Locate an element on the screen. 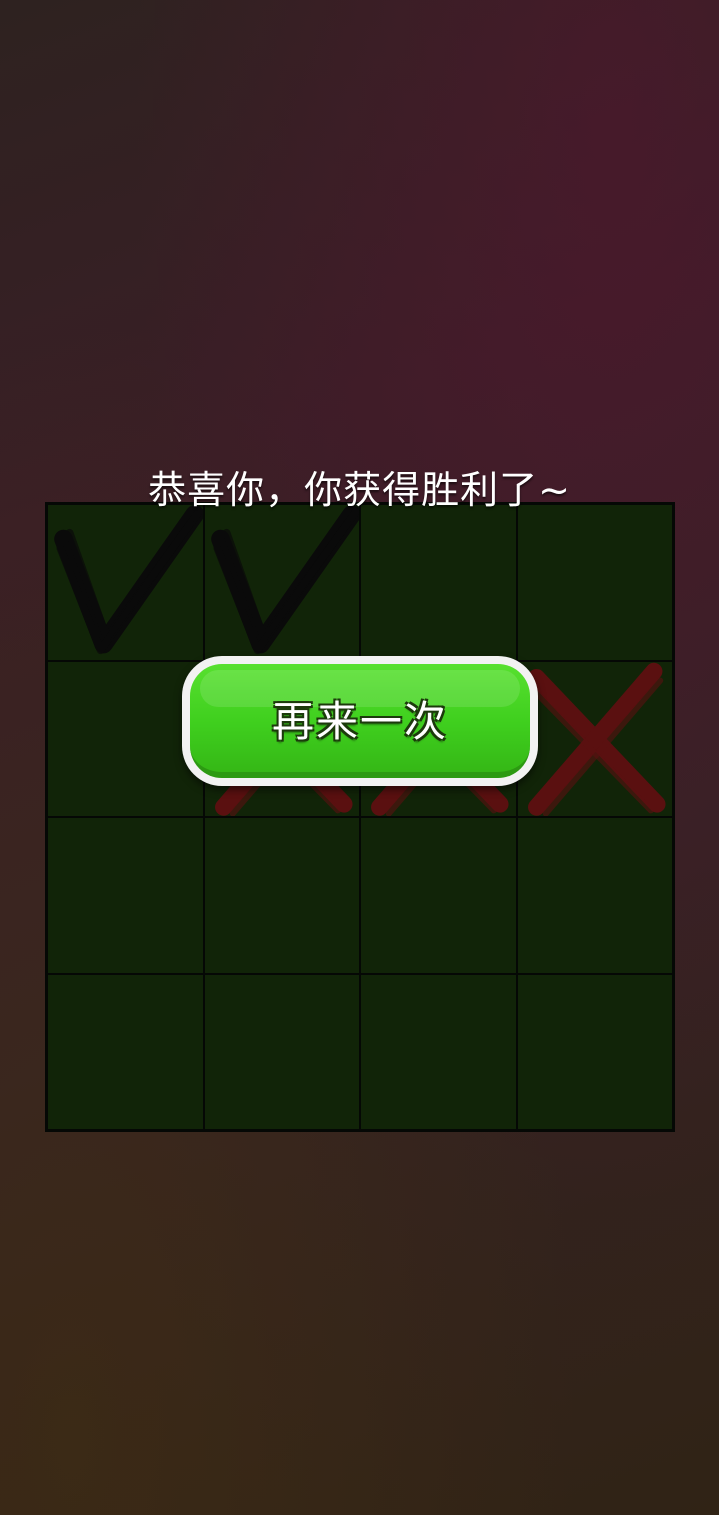  play-again-label: 再来一次 is located at coordinates (359, 721).